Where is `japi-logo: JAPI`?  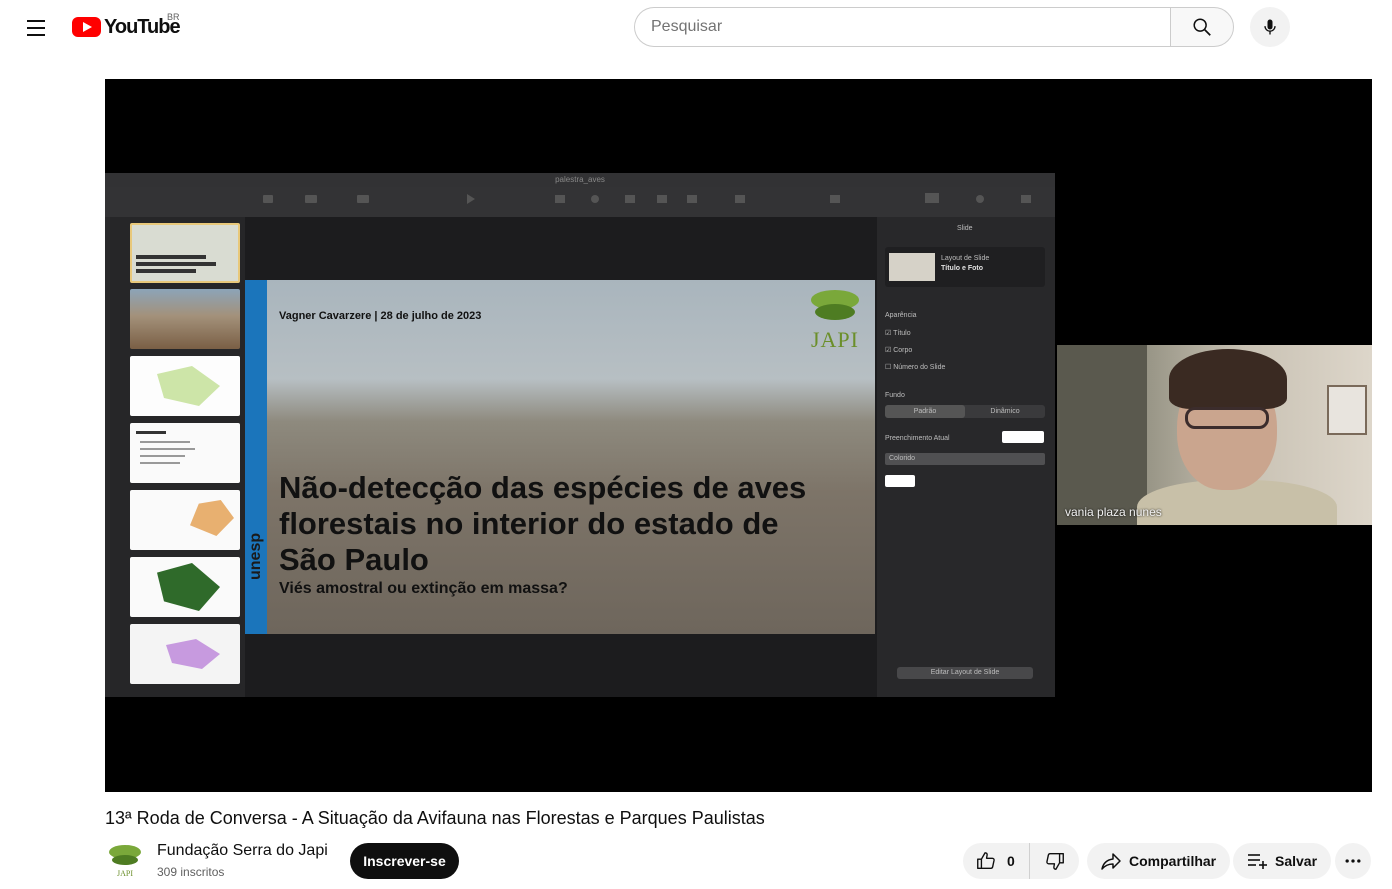
japi-logo: JAPI is located at coordinates (835, 328).